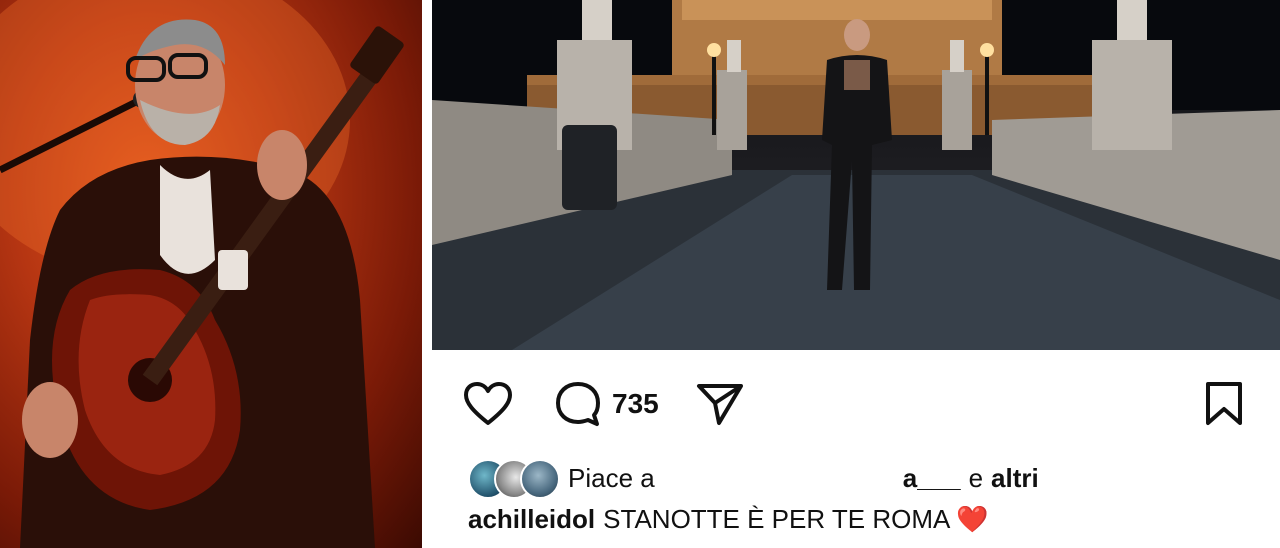  I want to click on likes-and: e, so click(976, 477).